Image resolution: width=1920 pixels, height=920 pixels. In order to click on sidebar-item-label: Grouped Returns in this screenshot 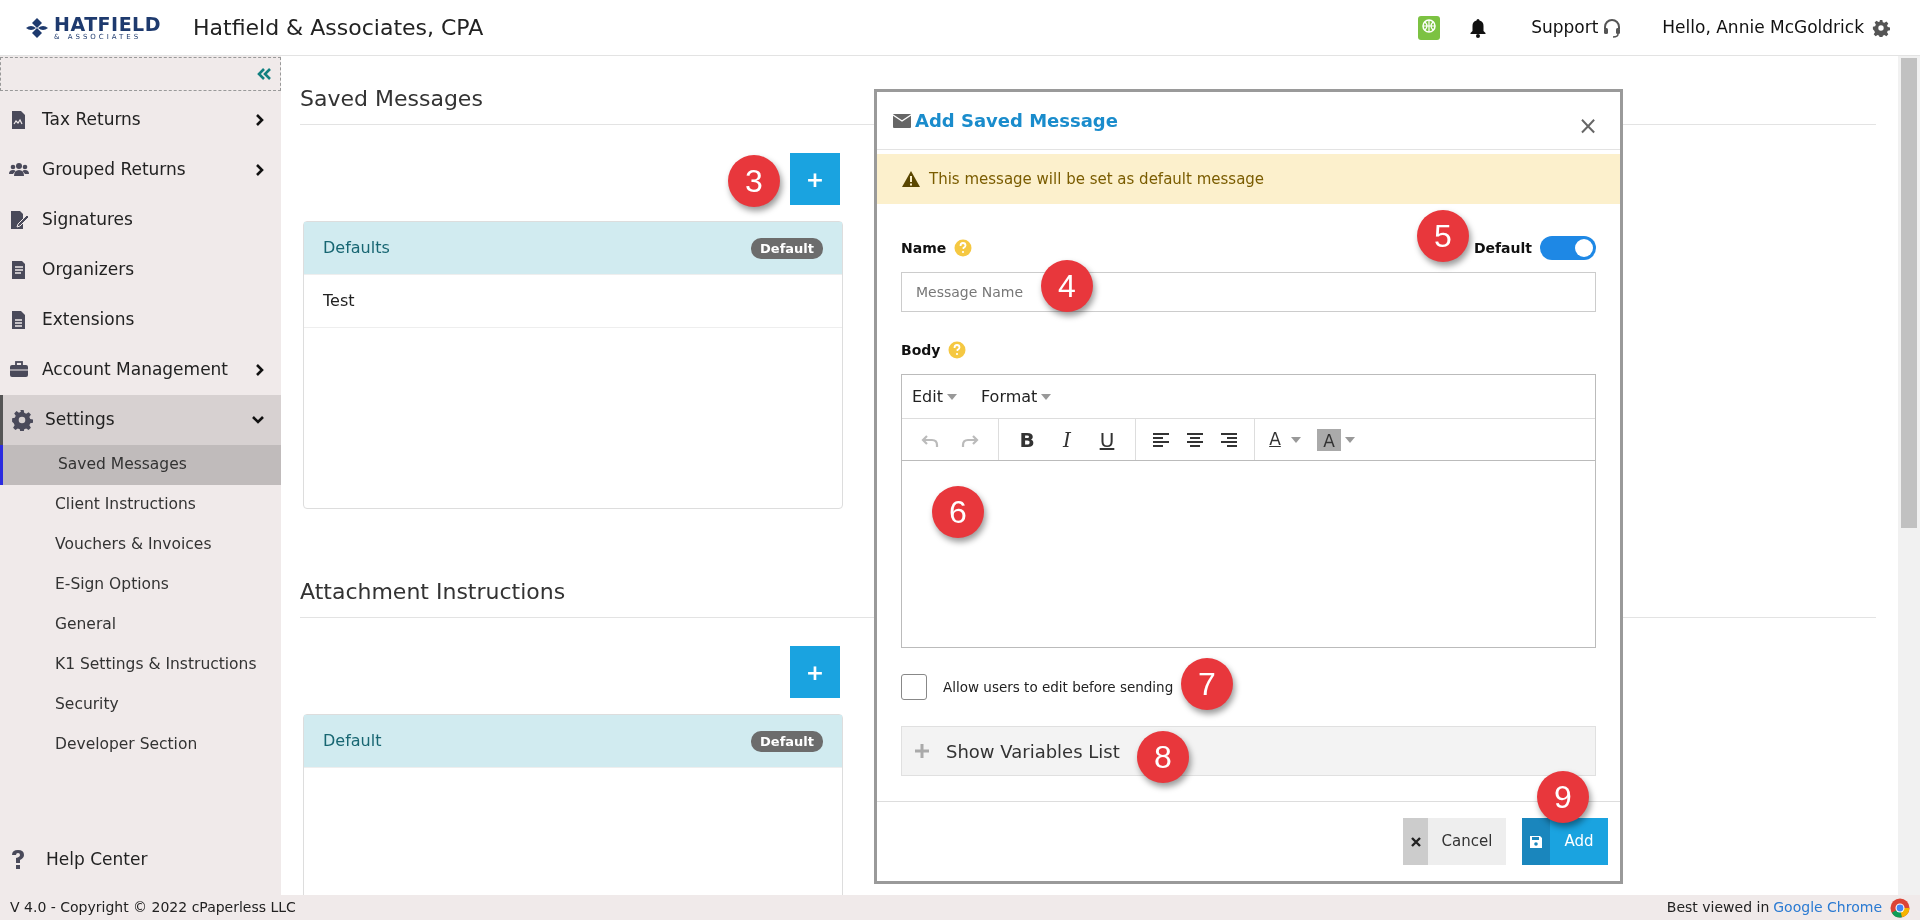, I will do `click(114, 170)`.